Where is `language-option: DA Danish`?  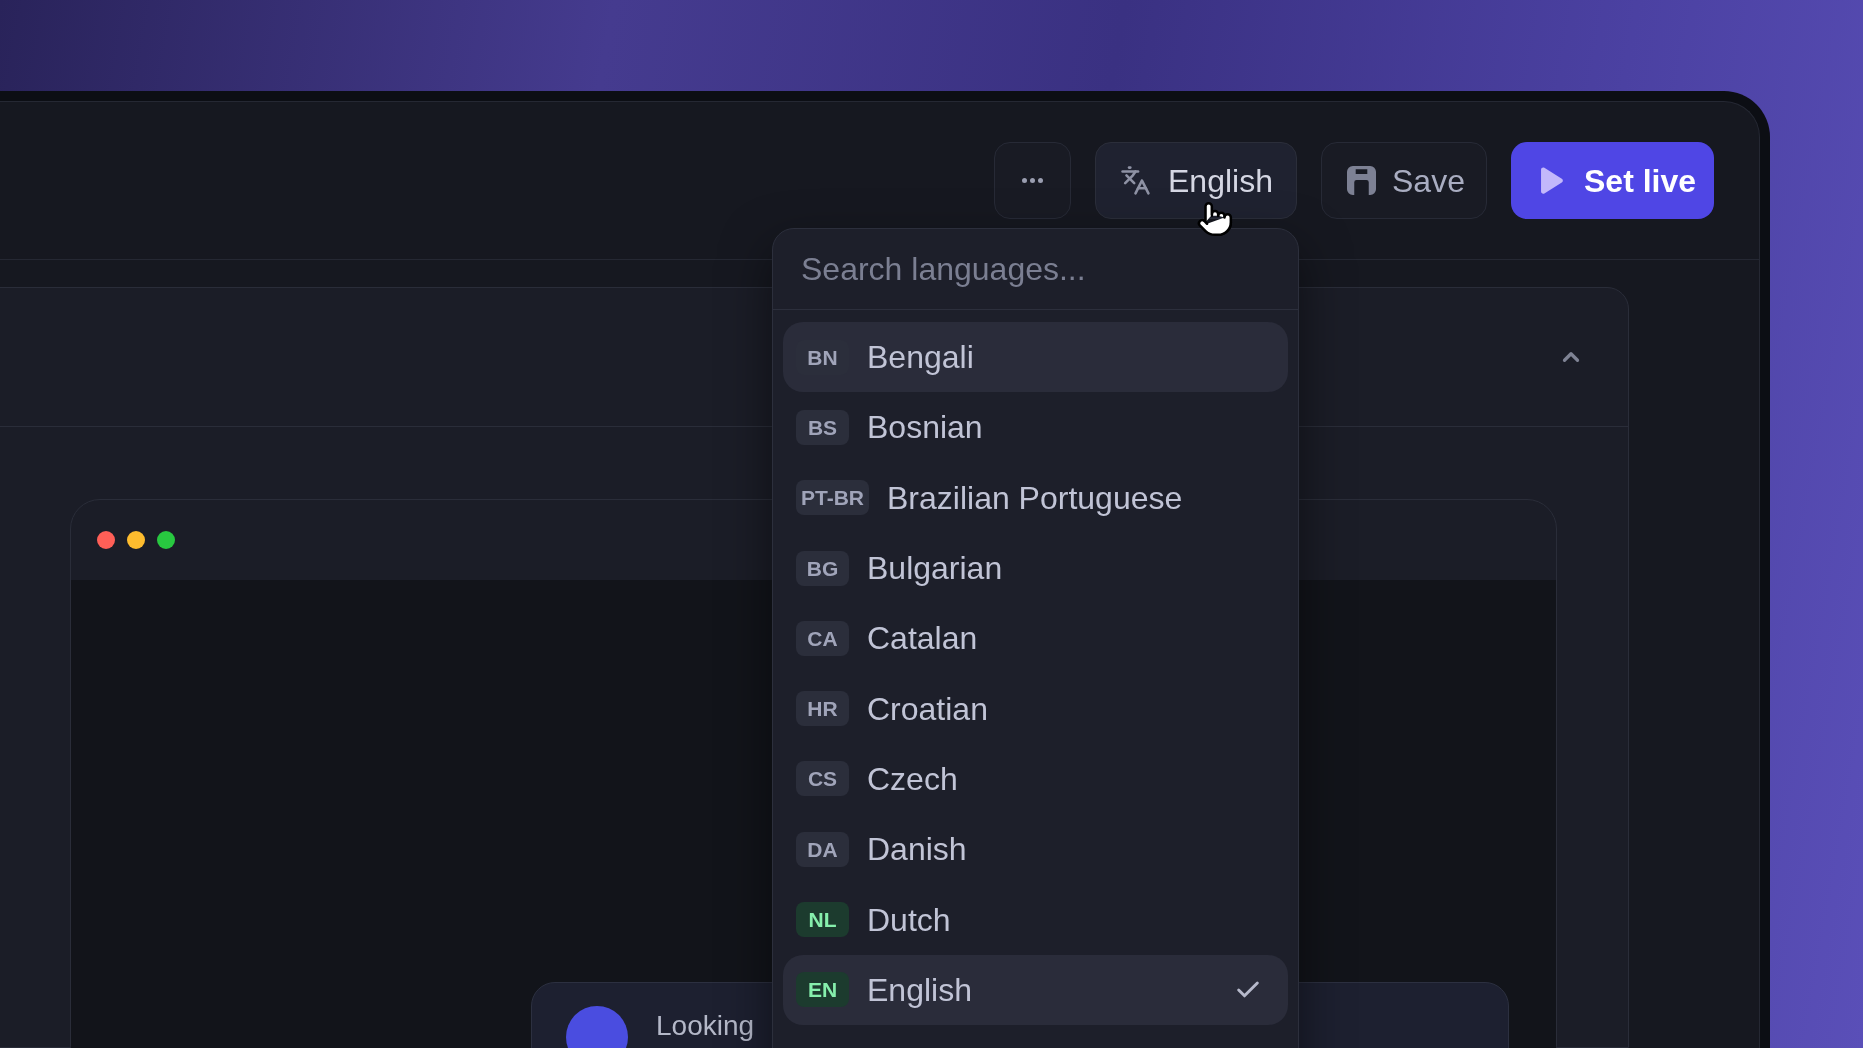
language-option: DA Danish is located at coordinates (1035, 849).